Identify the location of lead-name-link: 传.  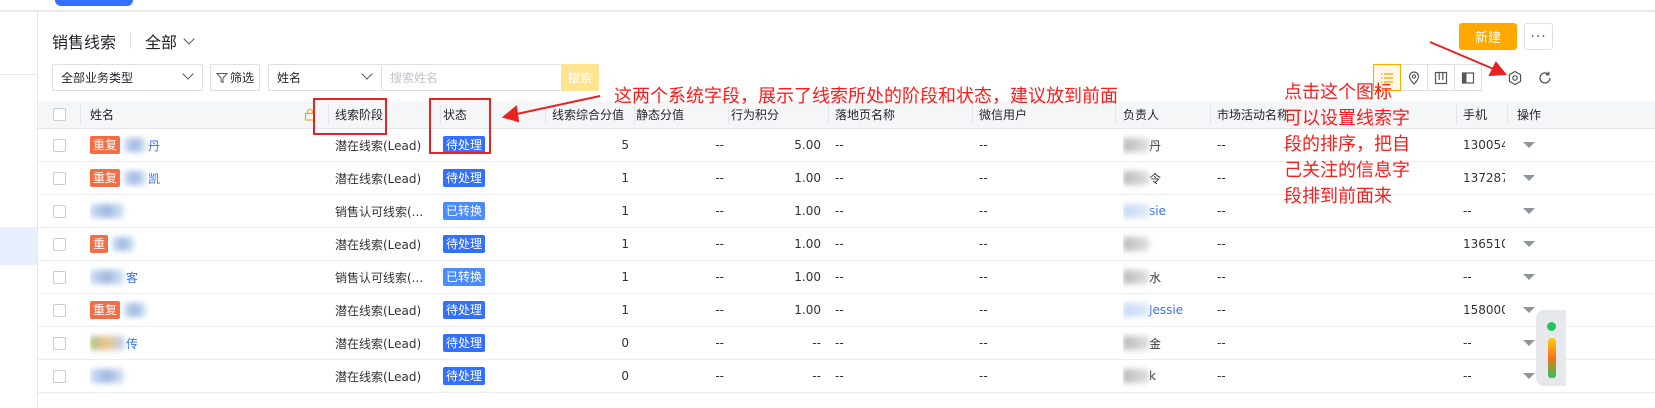
(132, 343).